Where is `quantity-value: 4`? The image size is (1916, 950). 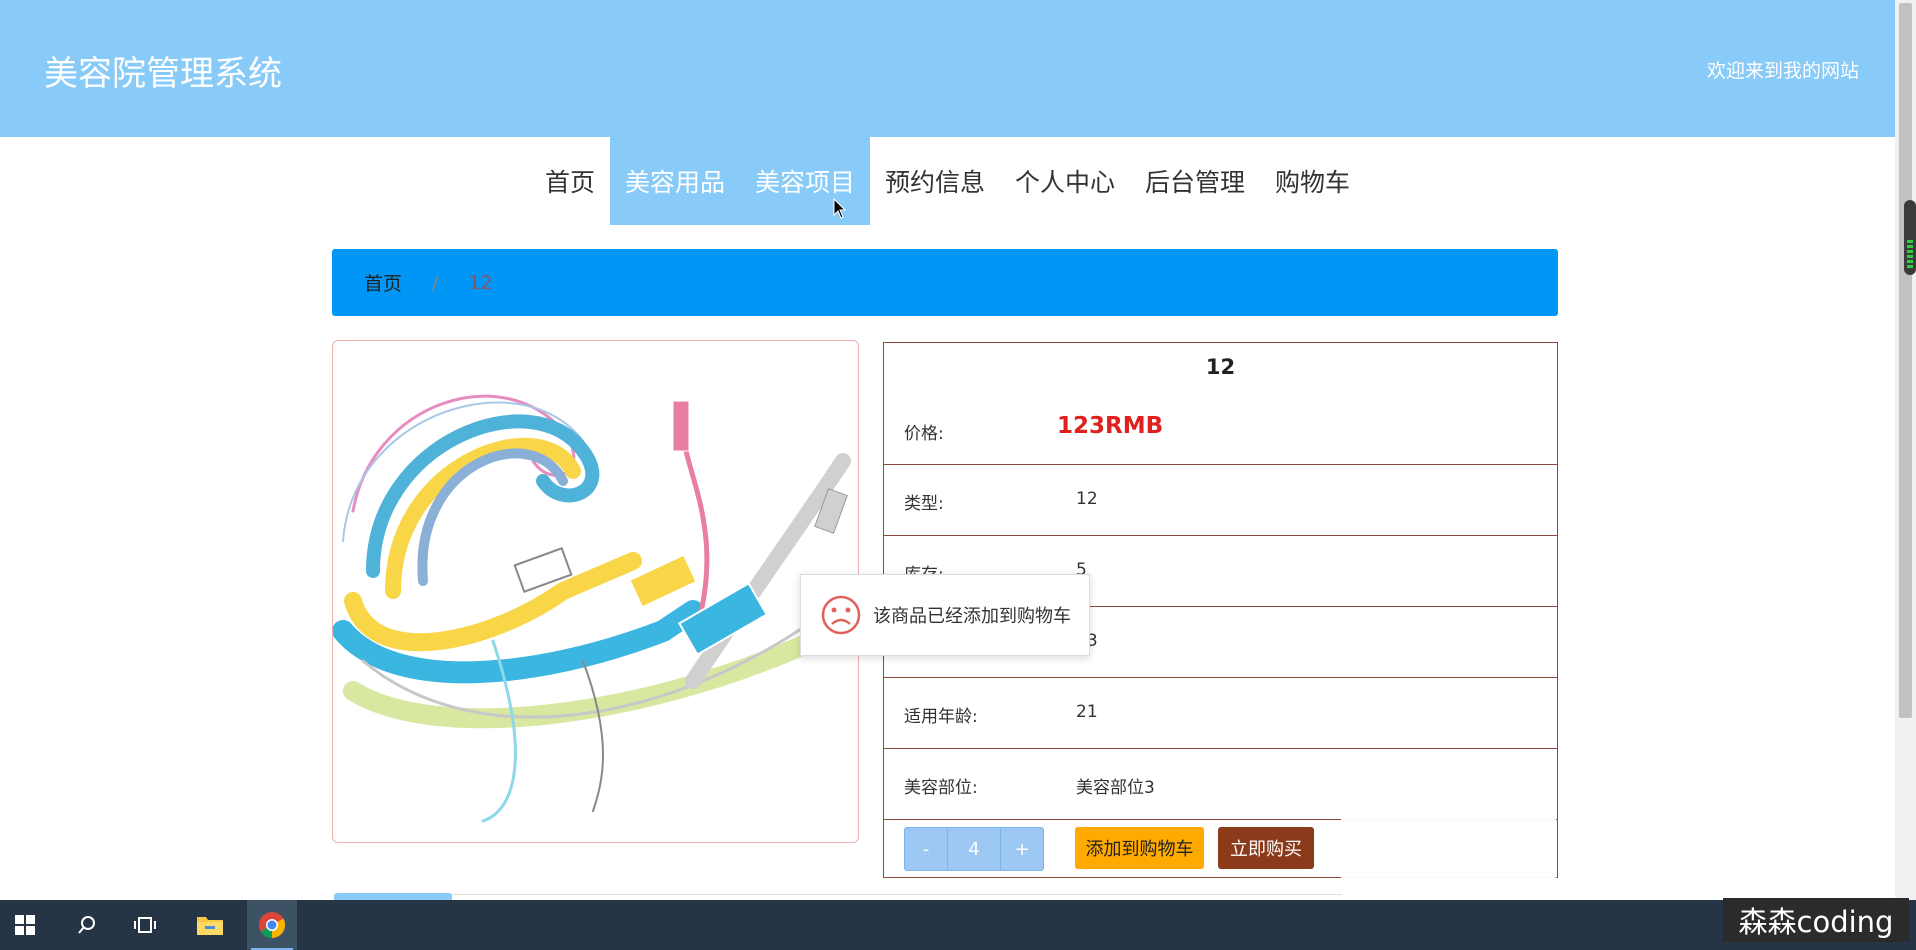 quantity-value: 4 is located at coordinates (974, 849).